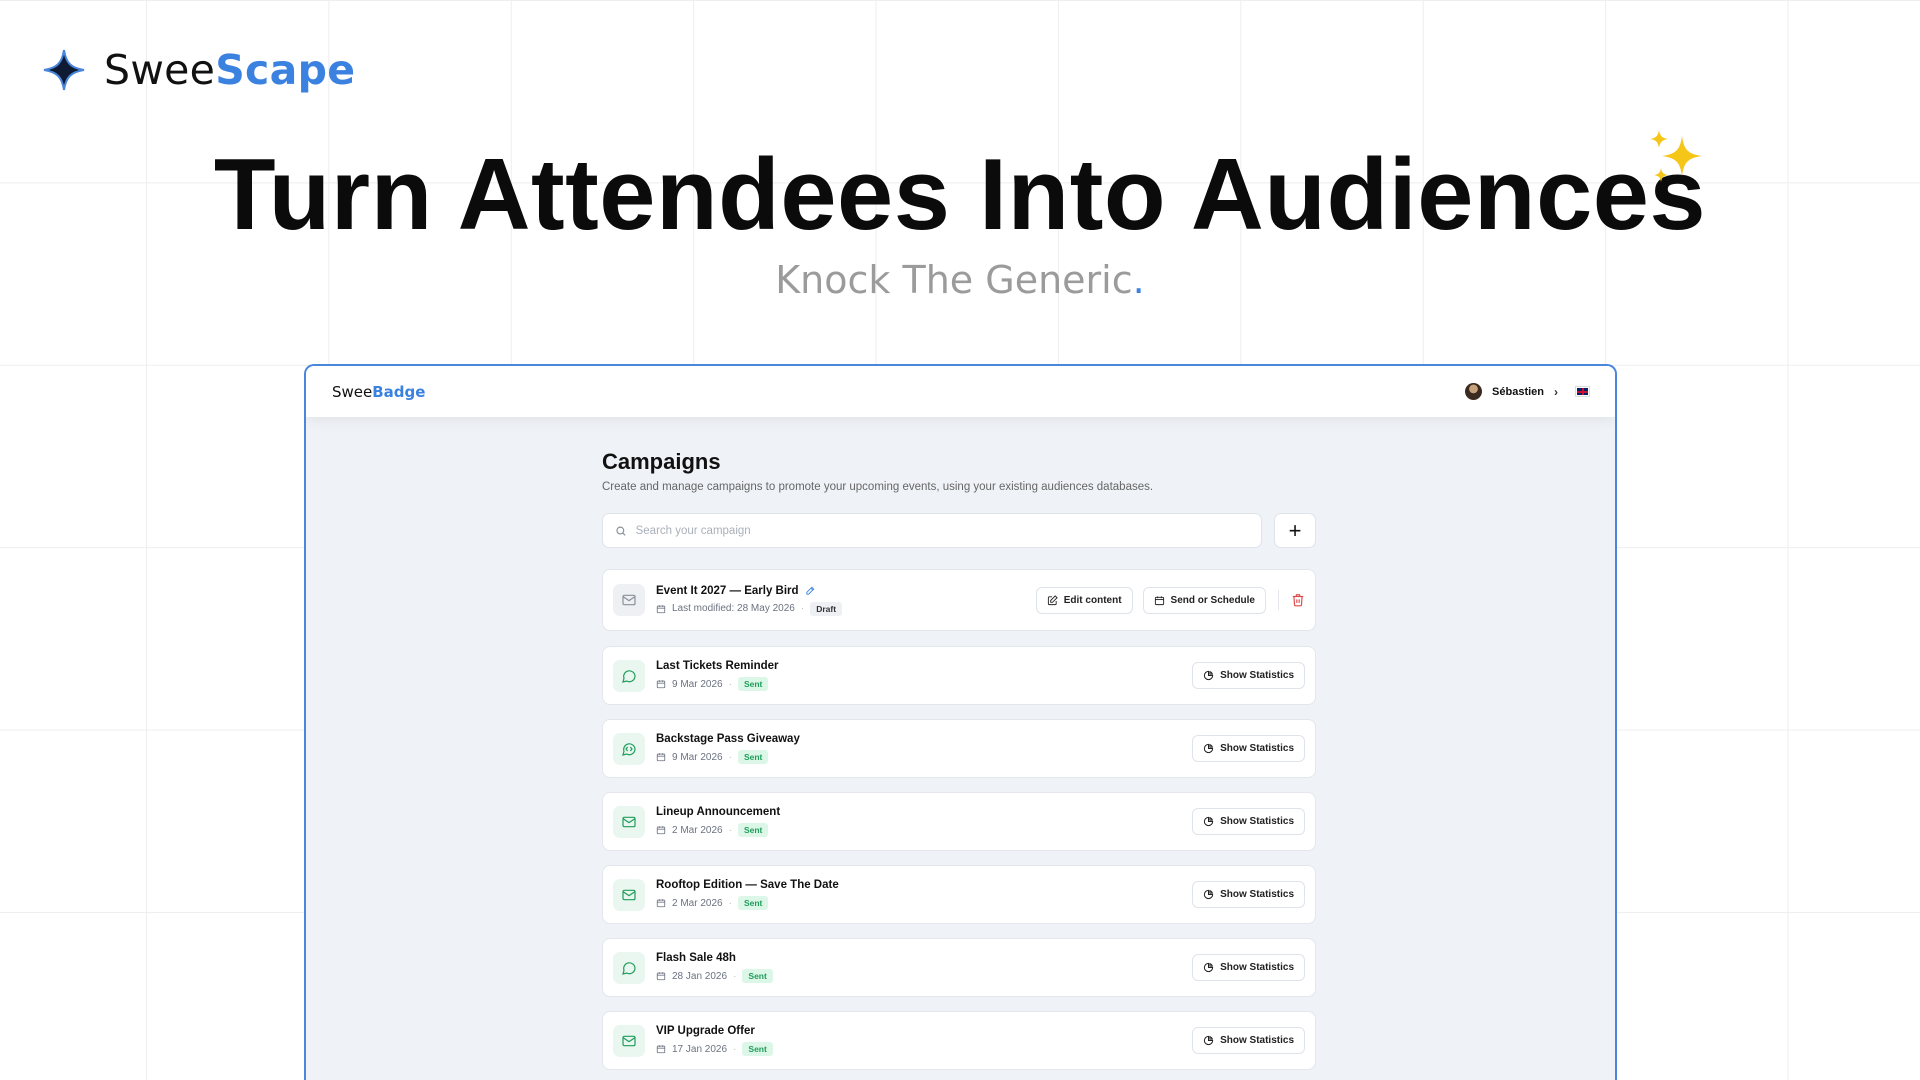  What do you see at coordinates (1556, 392) in the screenshot?
I see `chevron-right-icon: ›` at bounding box center [1556, 392].